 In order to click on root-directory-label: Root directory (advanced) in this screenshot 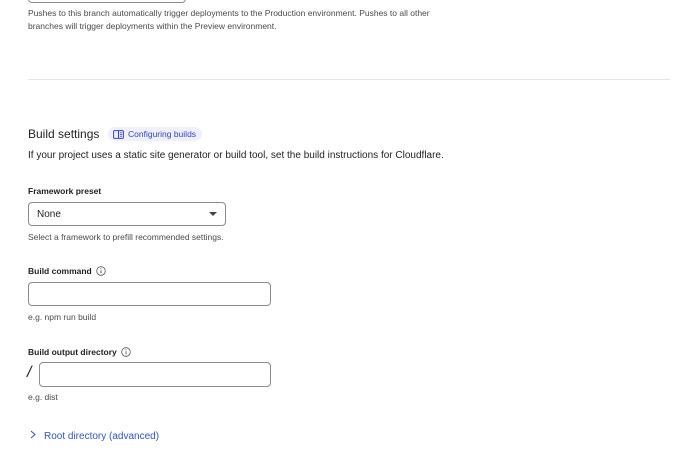, I will do `click(102, 436)`.